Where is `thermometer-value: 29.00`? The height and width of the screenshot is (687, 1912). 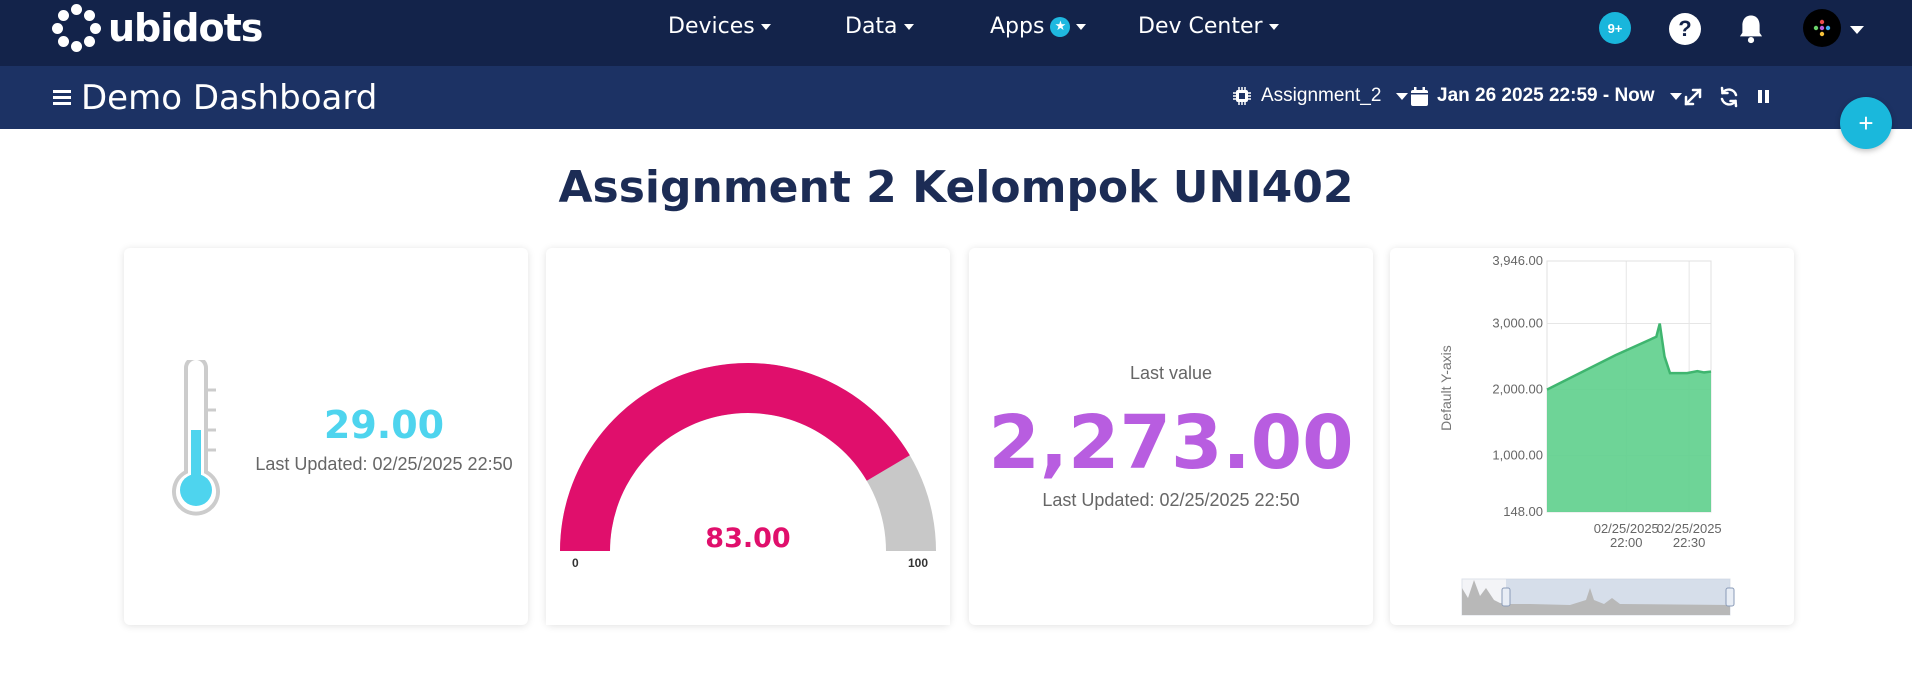
thermometer-value: 29.00 is located at coordinates (384, 425).